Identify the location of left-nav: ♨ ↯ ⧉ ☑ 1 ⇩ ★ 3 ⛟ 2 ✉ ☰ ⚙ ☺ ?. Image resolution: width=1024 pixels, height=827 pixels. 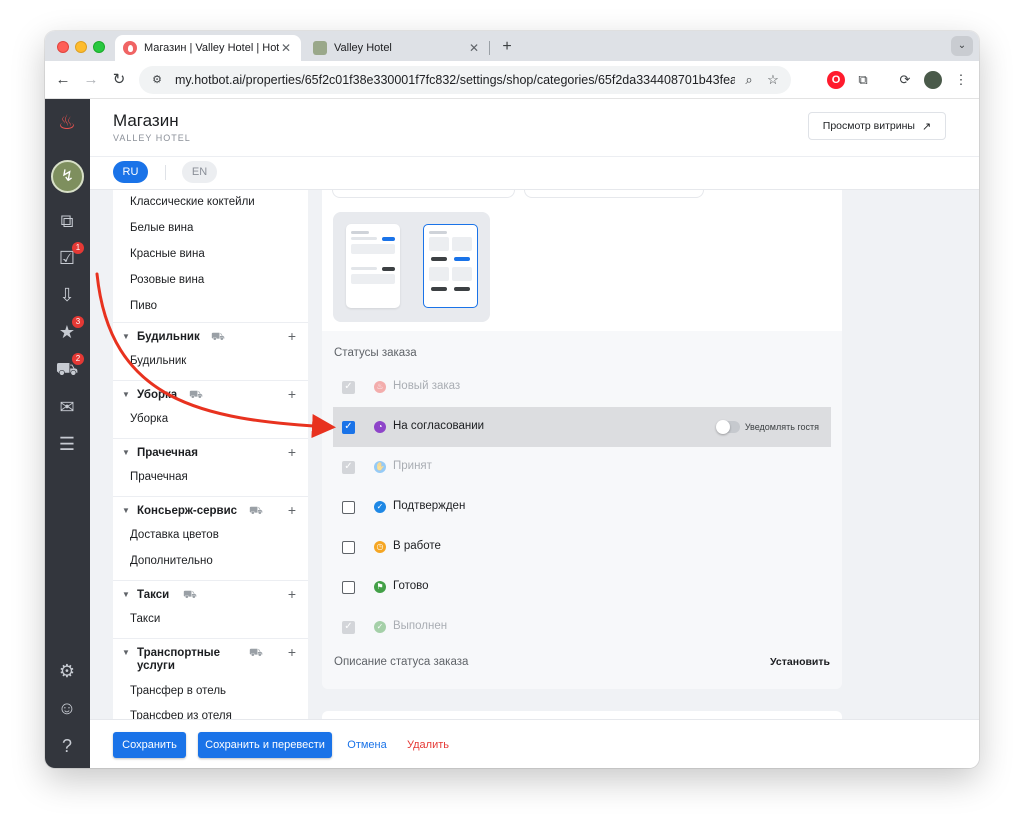
(67, 433).